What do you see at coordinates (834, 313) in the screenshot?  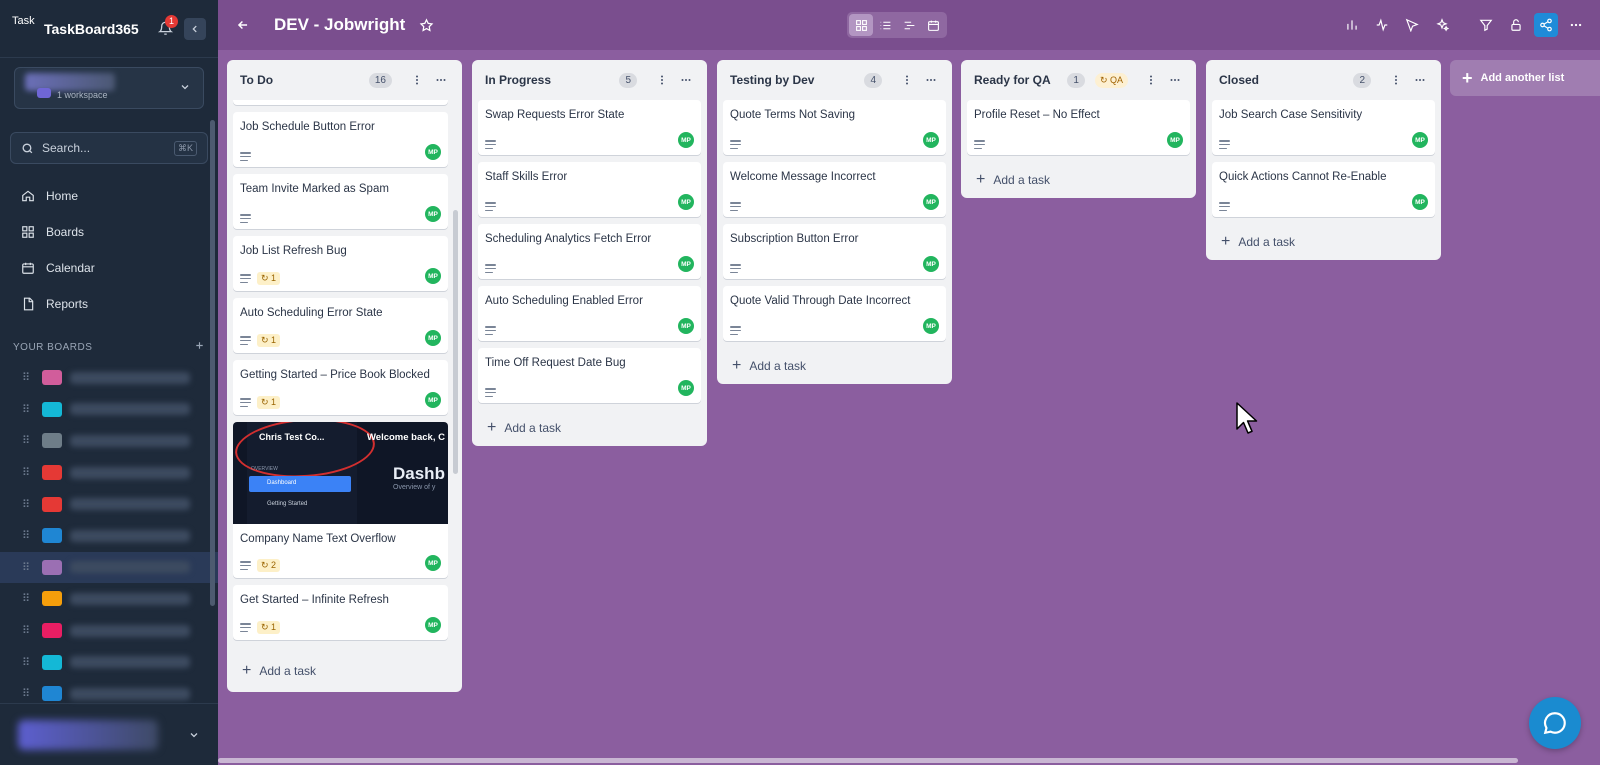 I see `task-card: Quote Valid Through Date Incorrect MP` at bounding box center [834, 313].